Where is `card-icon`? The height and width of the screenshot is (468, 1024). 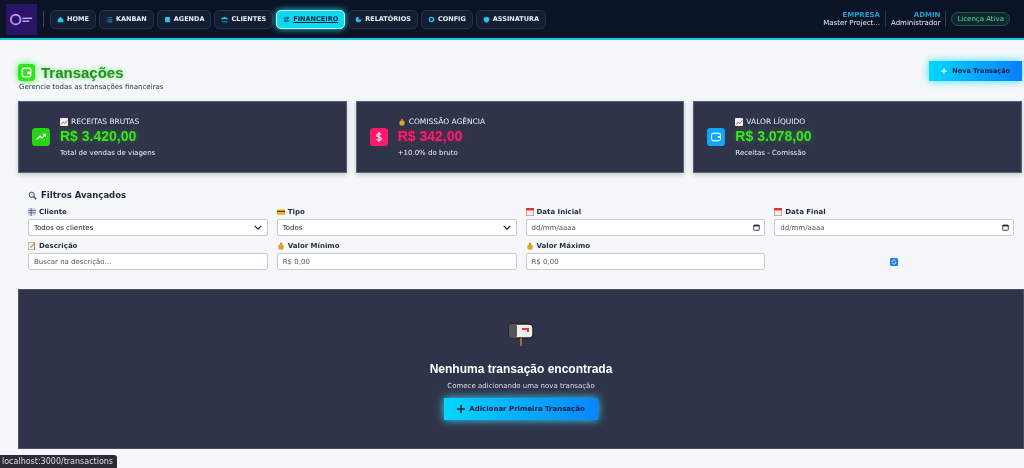
card-icon is located at coordinates (280, 212).